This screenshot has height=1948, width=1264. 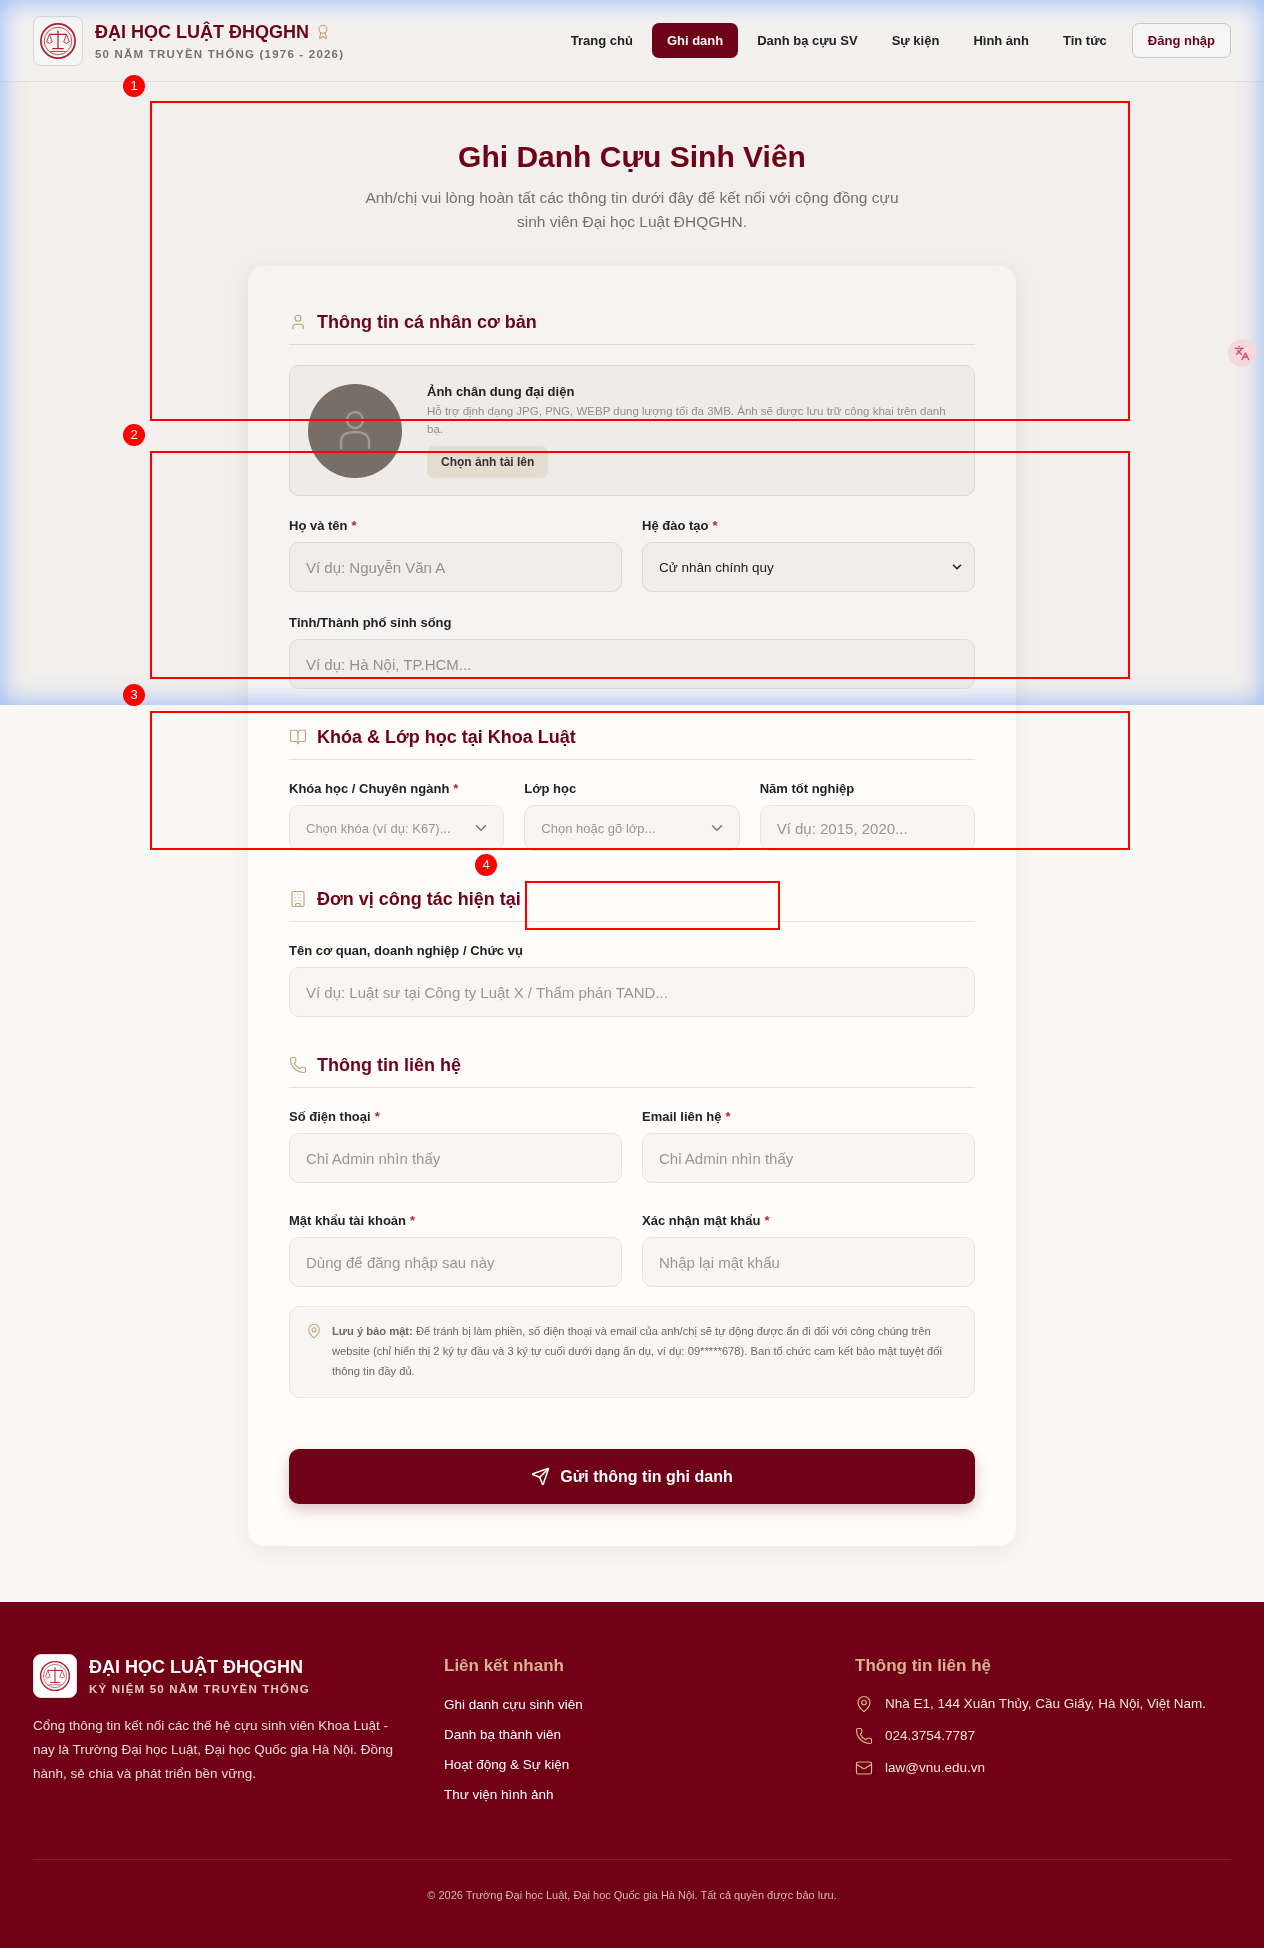 I want to click on login-button: Đăng nhập, so click(x=1181, y=40).